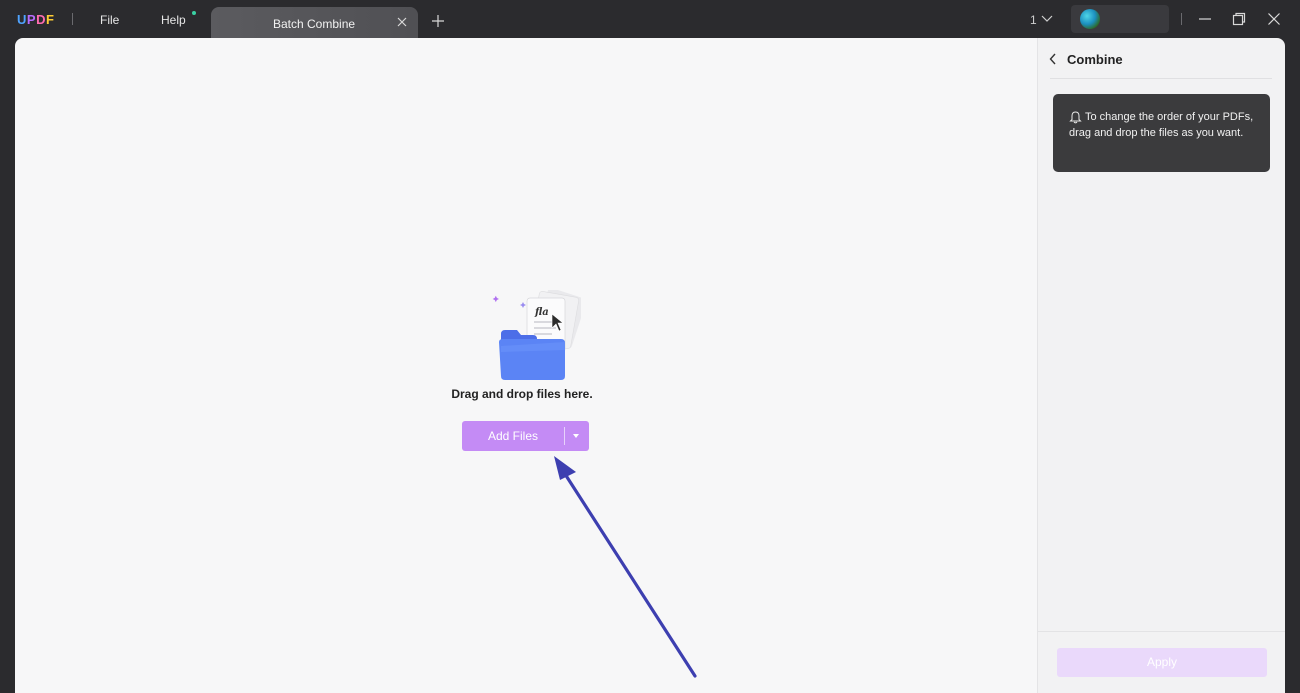 This screenshot has width=1300, height=693. What do you see at coordinates (650, 19) in the screenshot?
I see `title-bar: UPDF File Help Batch Combine 1` at bounding box center [650, 19].